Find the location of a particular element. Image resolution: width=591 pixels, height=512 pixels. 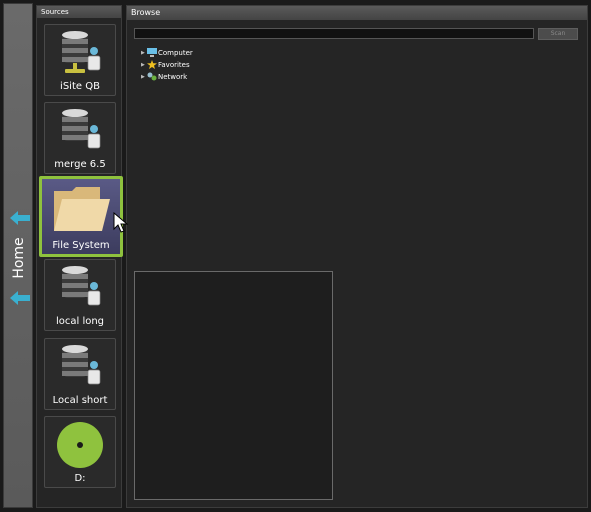

browse-title: Browse is located at coordinates (357, 13).